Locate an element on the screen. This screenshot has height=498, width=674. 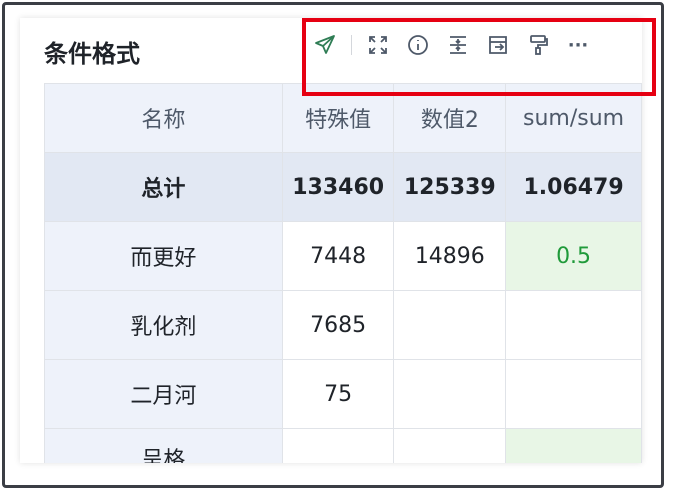
more-glyph: ··· is located at coordinates (578, 45).